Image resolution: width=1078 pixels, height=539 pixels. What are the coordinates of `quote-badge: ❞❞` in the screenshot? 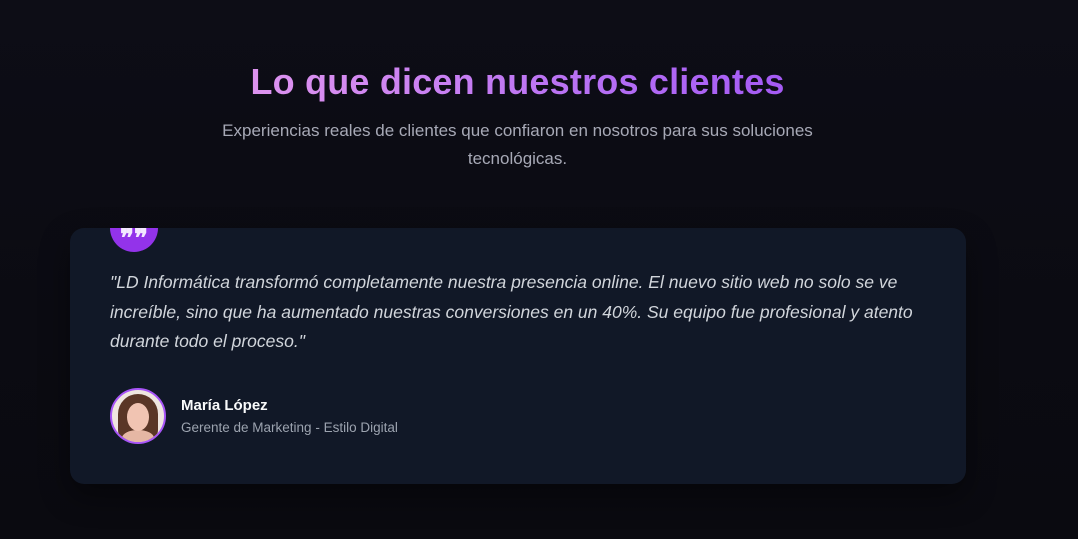 It's located at (134, 240).